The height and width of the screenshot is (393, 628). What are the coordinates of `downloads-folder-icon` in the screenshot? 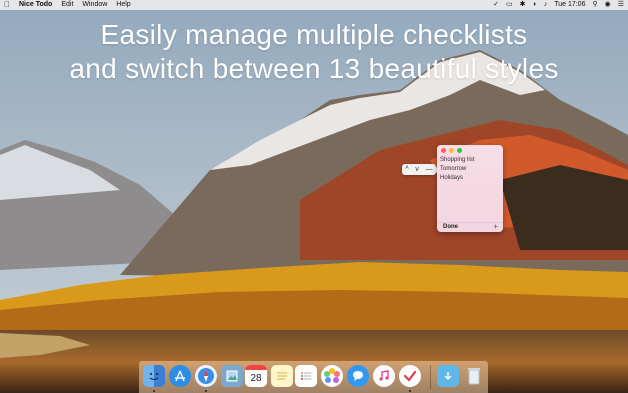 It's located at (448, 376).